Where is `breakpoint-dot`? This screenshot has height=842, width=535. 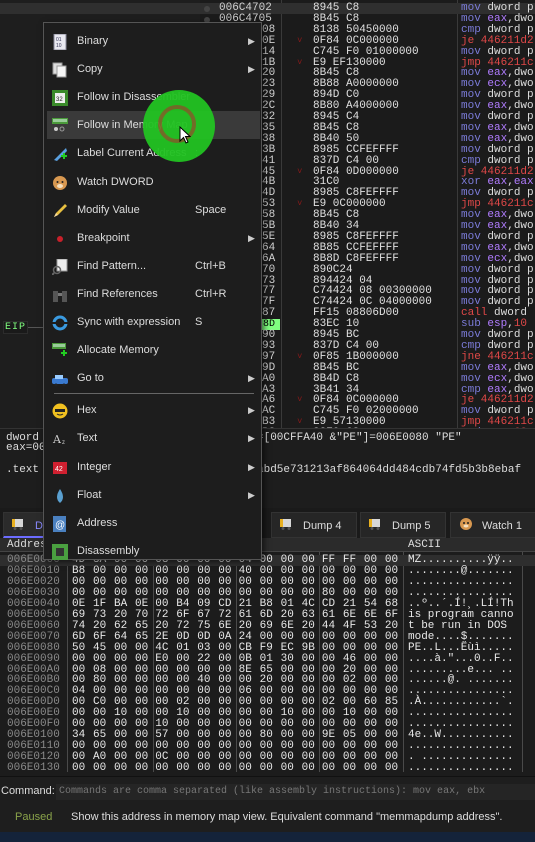 breakpoint-dot is located at coordinates (207, 9).